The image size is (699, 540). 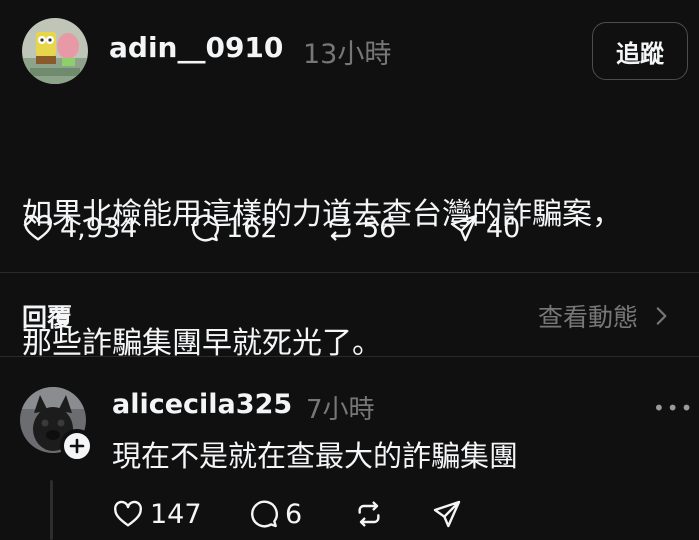 What do you see at coordinates (588, 317) in the screenshot?
I see `view-activity-label: 查看動態` at bounding box center [588, 317].